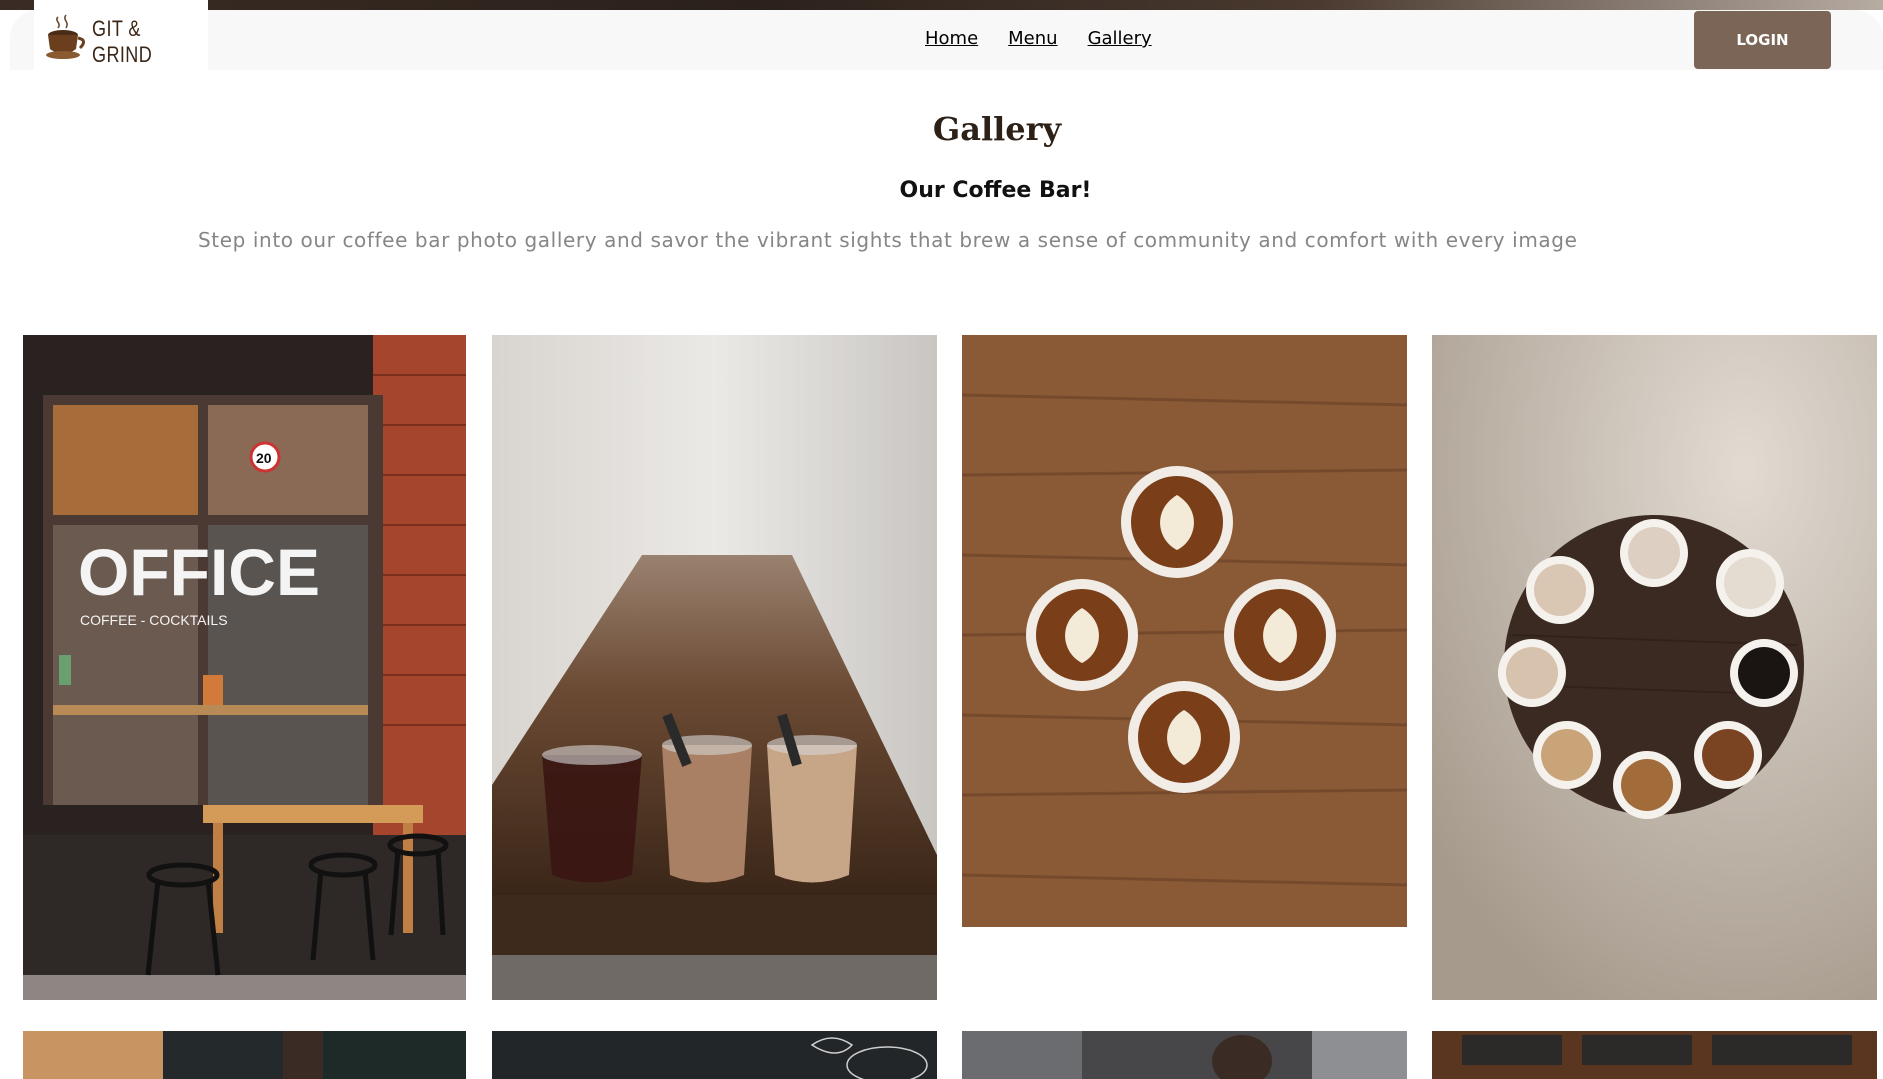  I want to click on gallery-photo-coffee-counter, so click(1654, 1055).